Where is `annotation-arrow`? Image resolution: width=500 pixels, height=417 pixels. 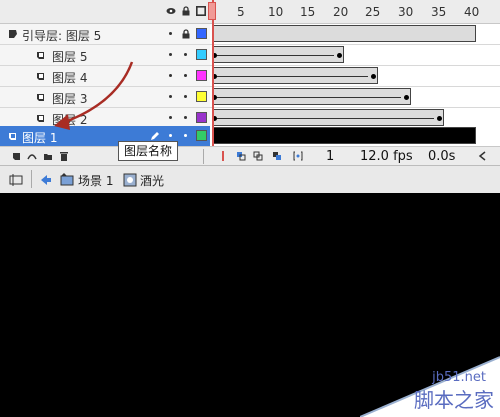 annotation-arrow is located at coordinates (94, 95).